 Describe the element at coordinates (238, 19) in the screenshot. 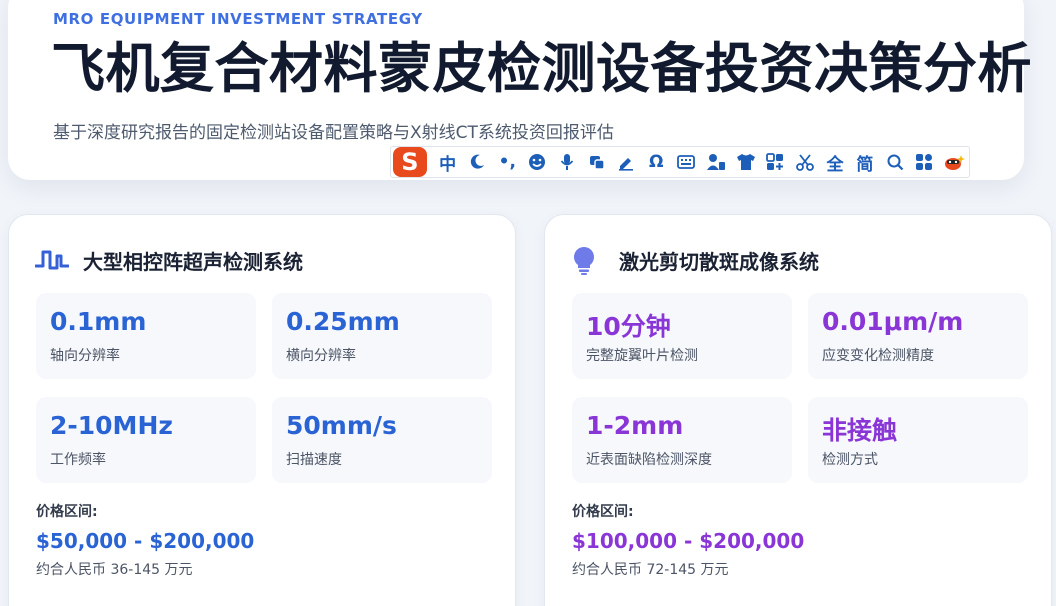

I see `eyebrow-label: MRO EQUIPMENT INVESTMENT STRATEGY` at that location.